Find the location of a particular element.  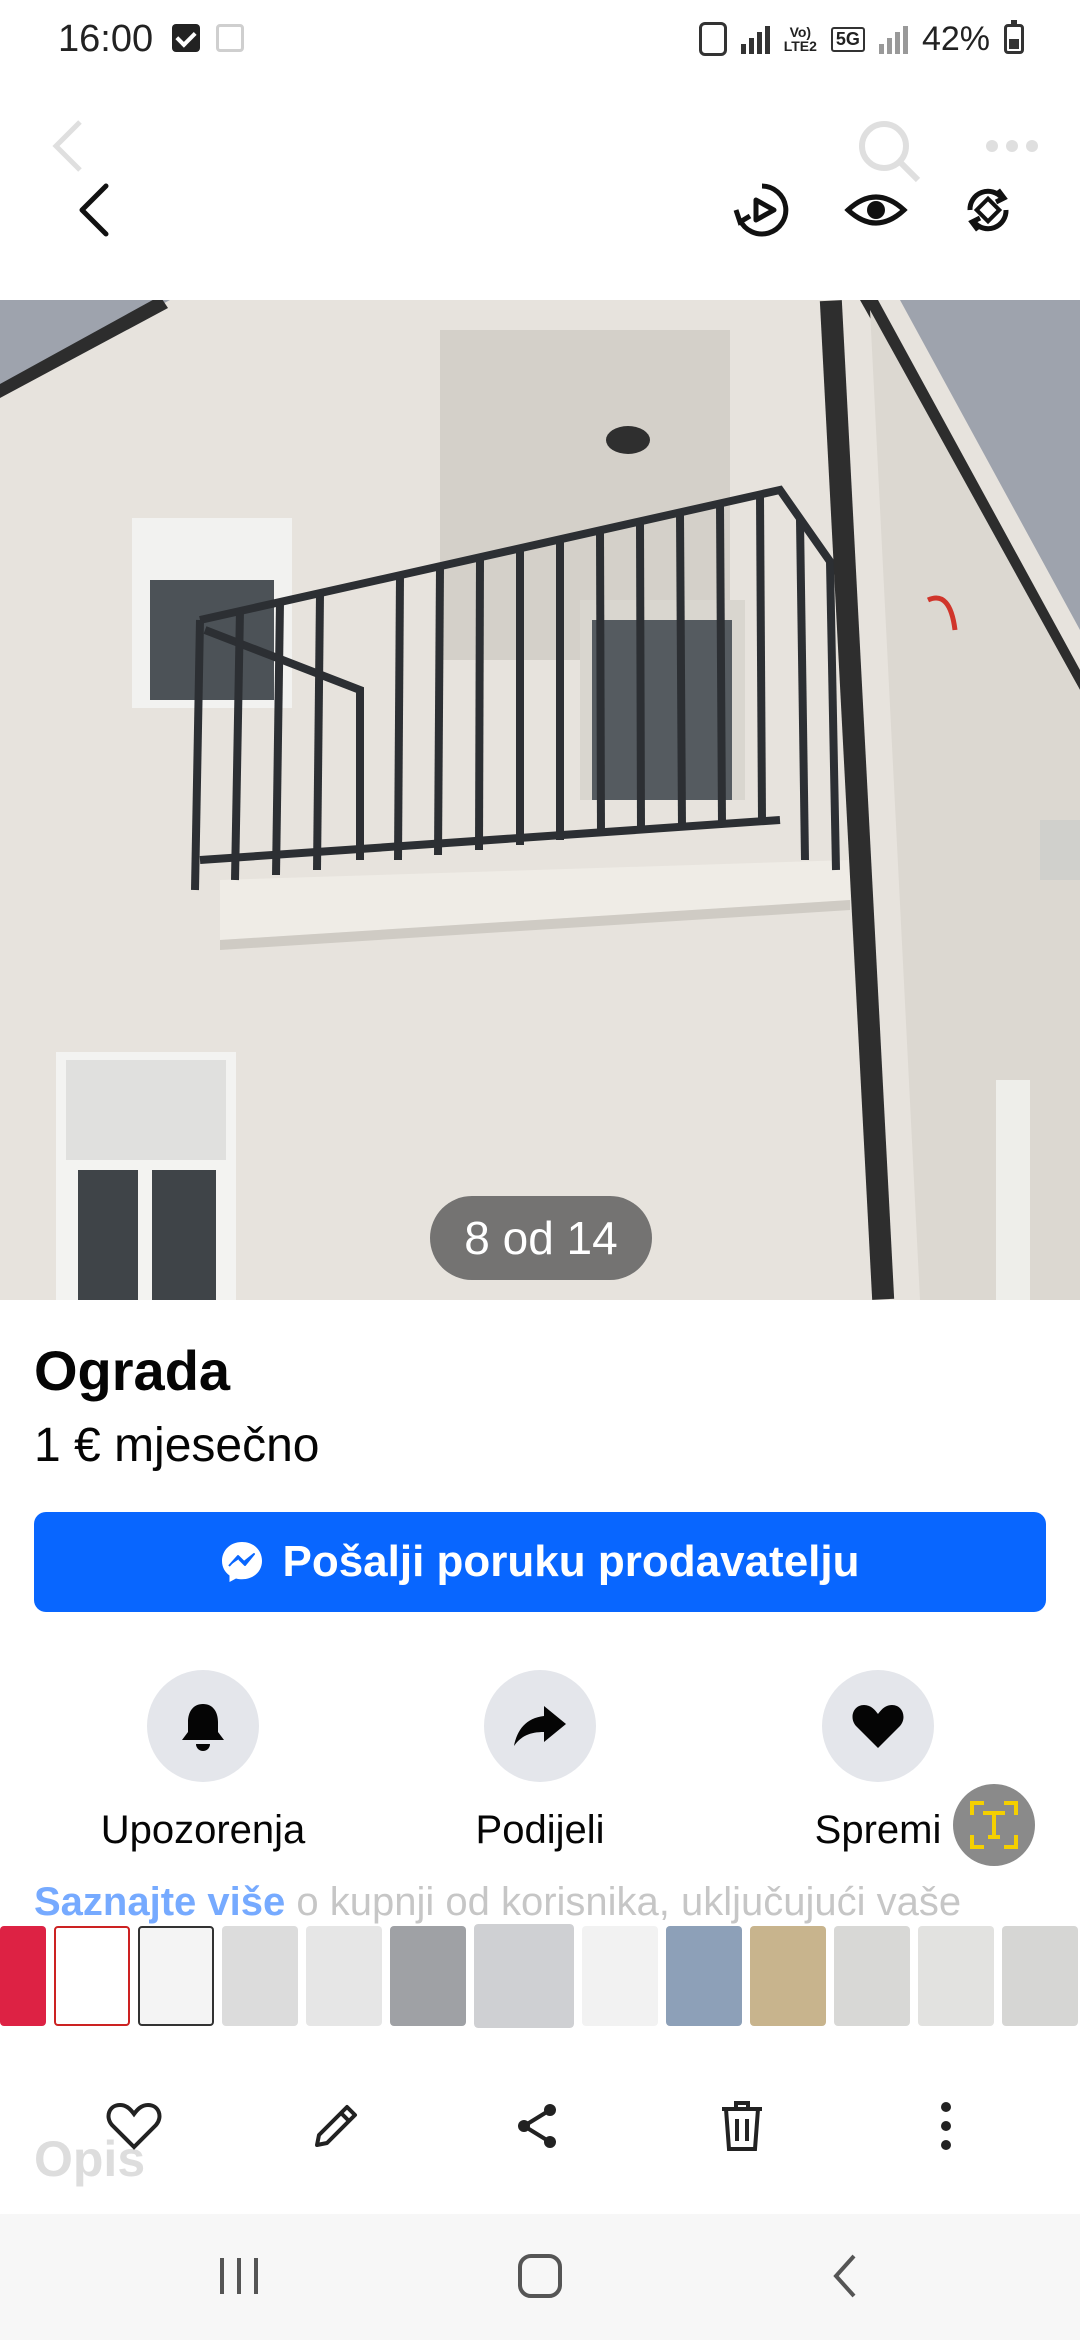

thumbnail-active is located at coordinates (524, 1976).